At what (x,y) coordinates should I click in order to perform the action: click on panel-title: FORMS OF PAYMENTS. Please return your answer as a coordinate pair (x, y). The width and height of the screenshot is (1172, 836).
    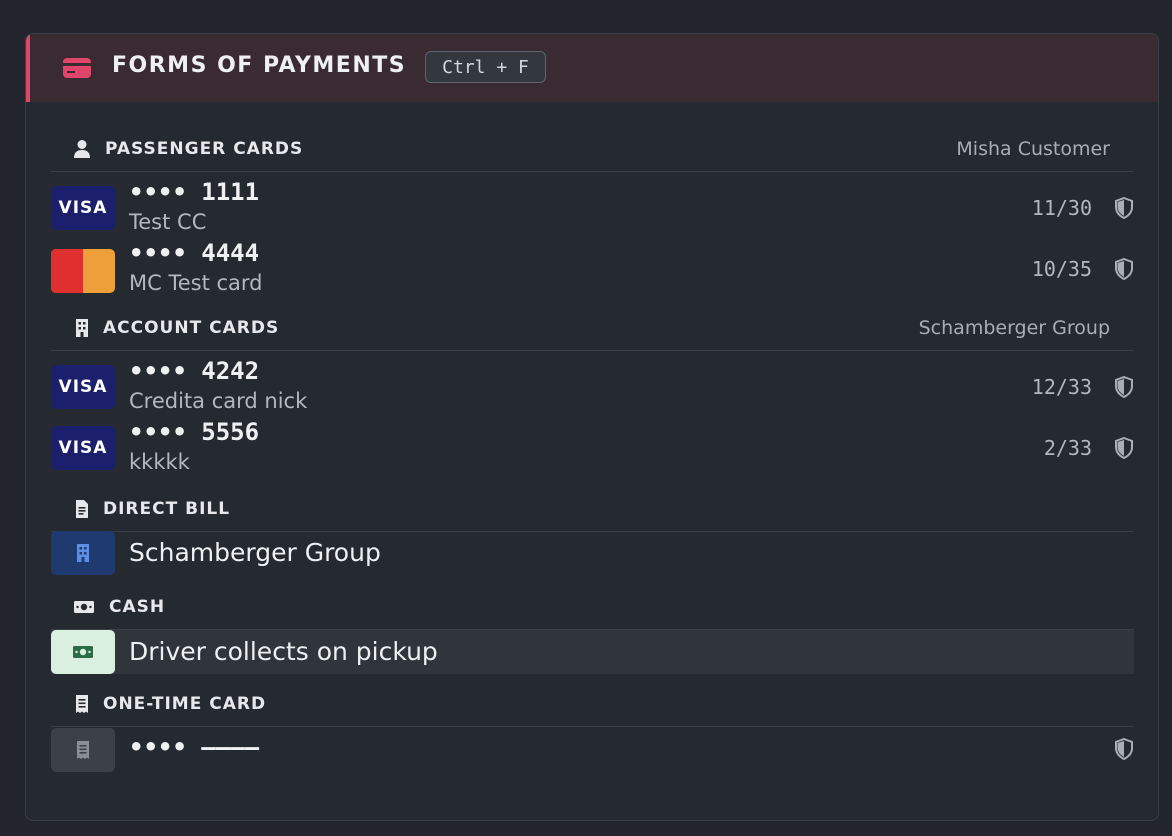
    Looking at the image, I should click on (259, 65).